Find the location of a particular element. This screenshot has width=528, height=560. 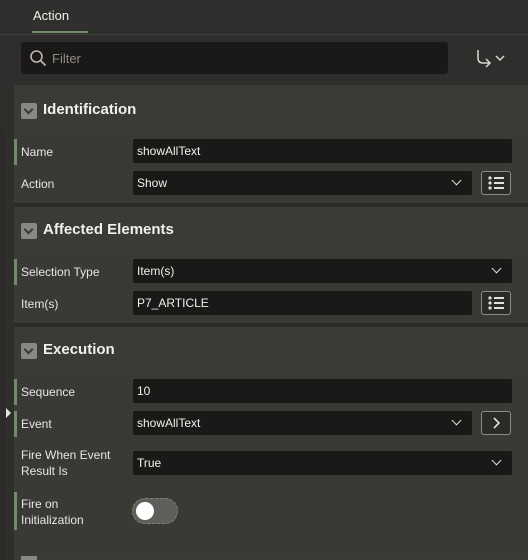

property-label-line-2: Initialization is located at coordinates (52, 520).